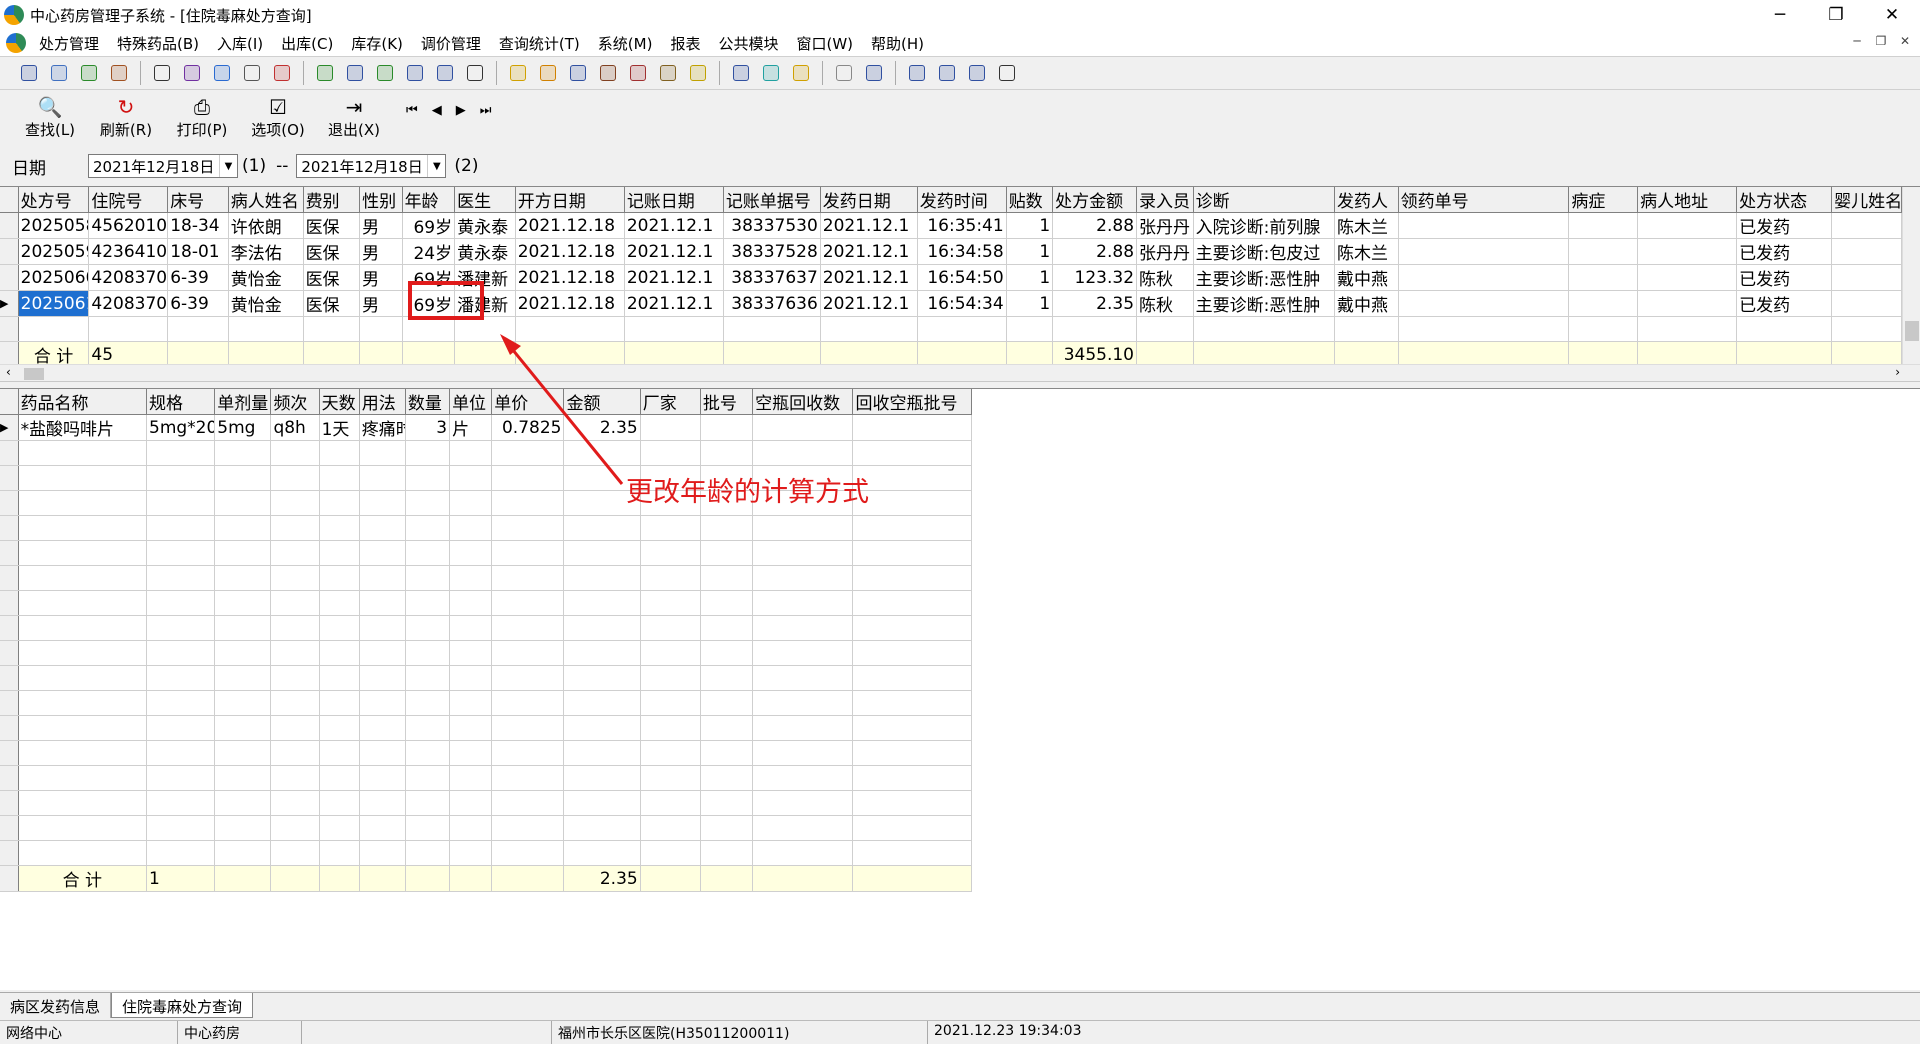 The image size is (1920, 1044). What do you see at coordinates (89, 1032) in the screenshot?
I see `status-department: 网络中心` at bounding box center [89, 1032].